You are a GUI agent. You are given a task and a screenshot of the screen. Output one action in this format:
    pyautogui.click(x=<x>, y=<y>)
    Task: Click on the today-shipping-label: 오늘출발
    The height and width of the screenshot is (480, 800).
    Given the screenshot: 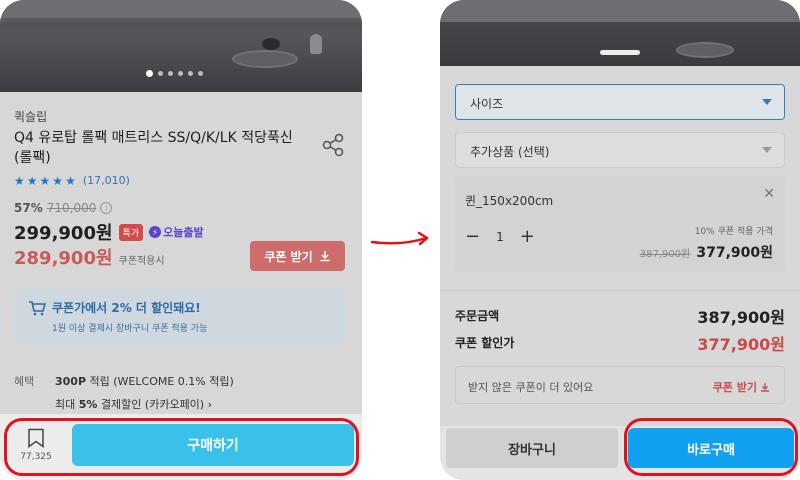 What is the action you would take?
    pyautogui.click(x=183, y=232)
    